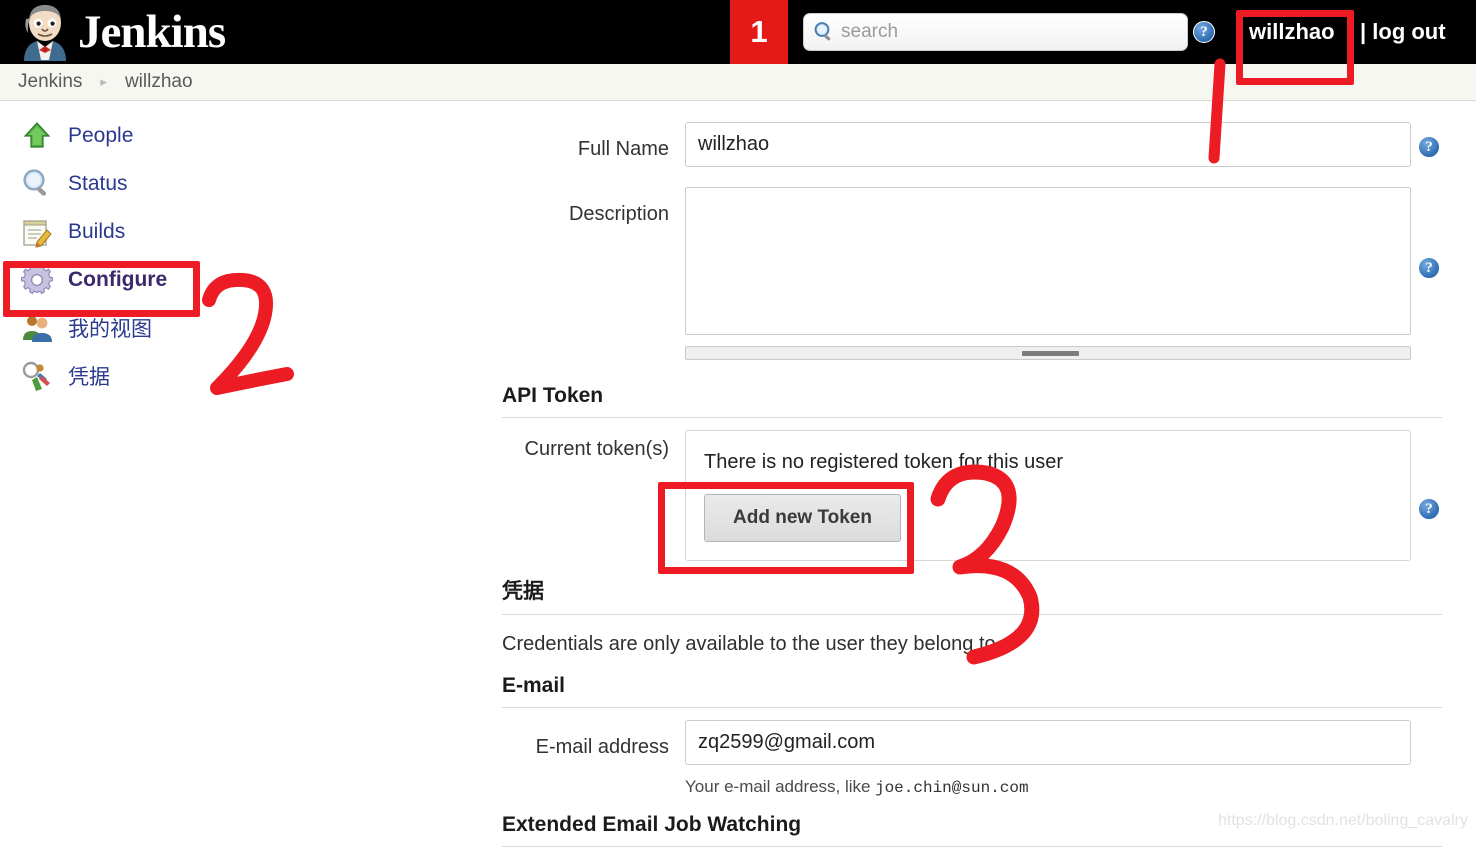 This screenshot has width=1476, height=847. What do you see at coordinates (1004, 32) in the screenshot?
I see `search-input` at bounding box center [1004, 32].